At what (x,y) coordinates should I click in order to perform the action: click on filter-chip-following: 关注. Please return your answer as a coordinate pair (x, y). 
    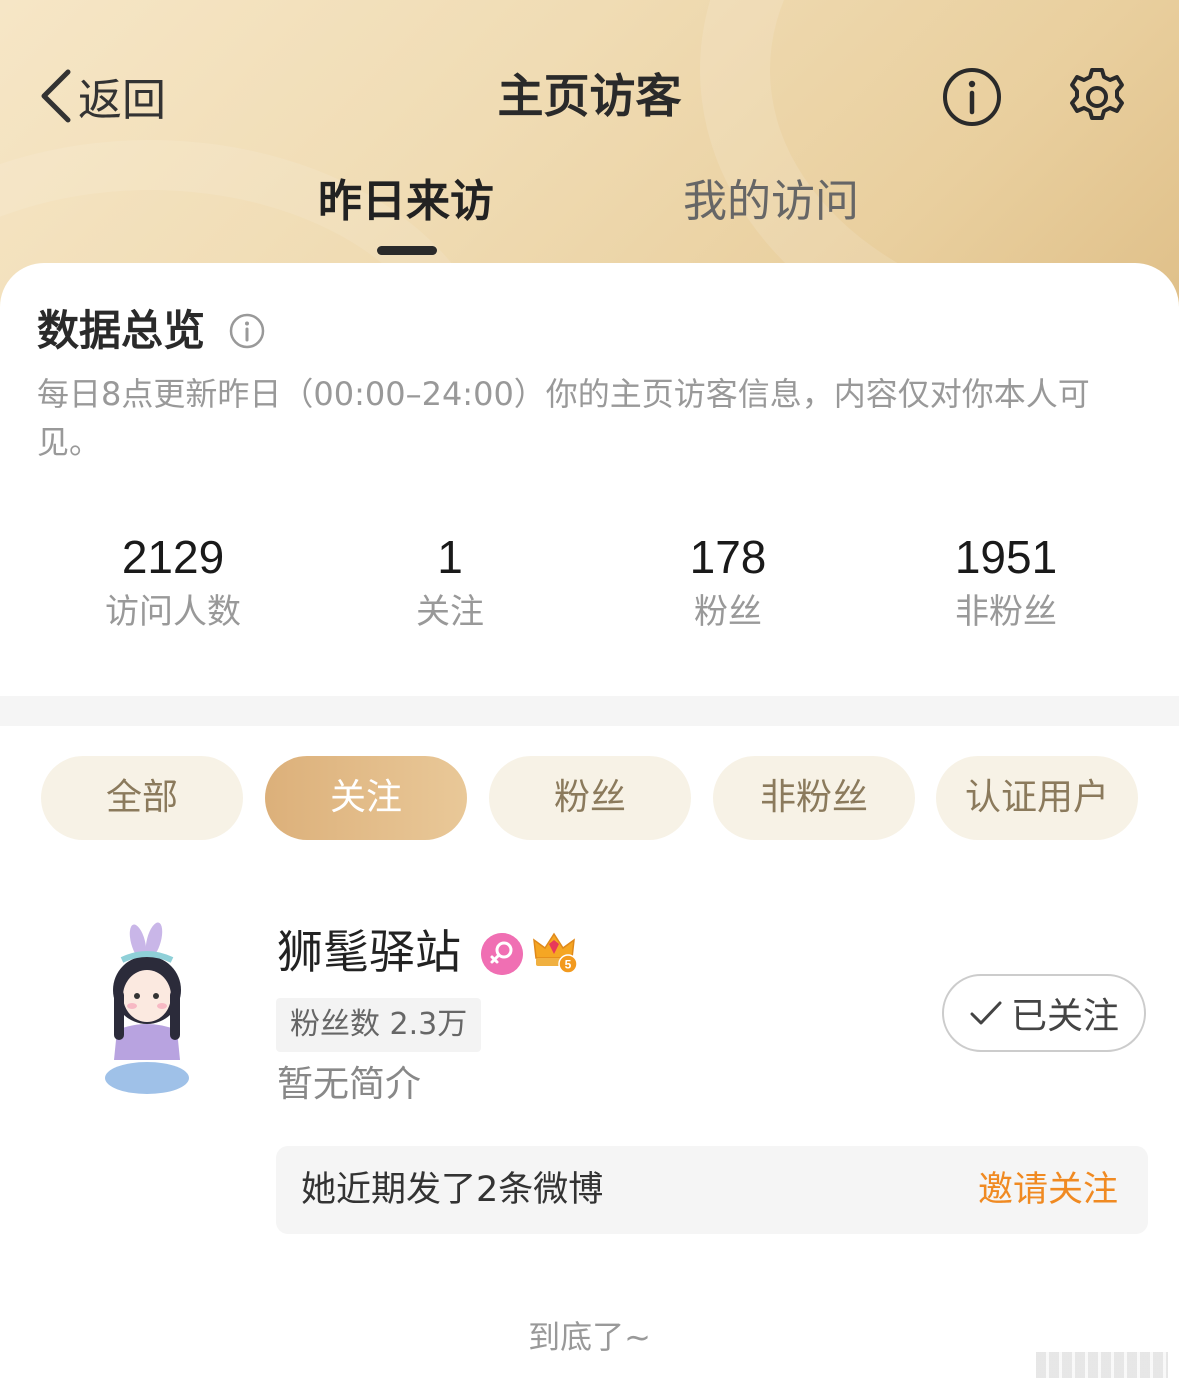
    Looking at the image, I should click on (366, 798).